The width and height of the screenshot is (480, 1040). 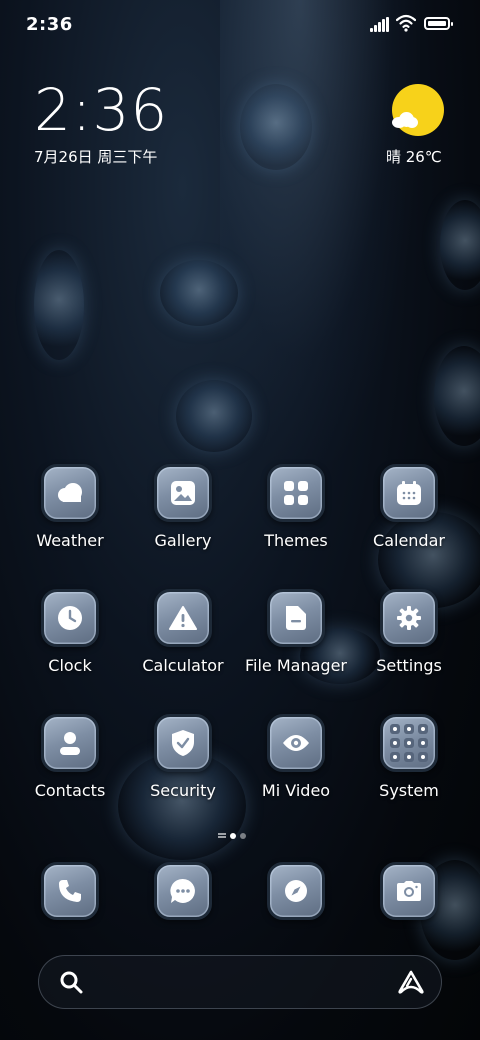 What do you see at coordinates (409, 540) in the screenshot?
I see `app-label: Calendar` at bounding box center [409, 540].